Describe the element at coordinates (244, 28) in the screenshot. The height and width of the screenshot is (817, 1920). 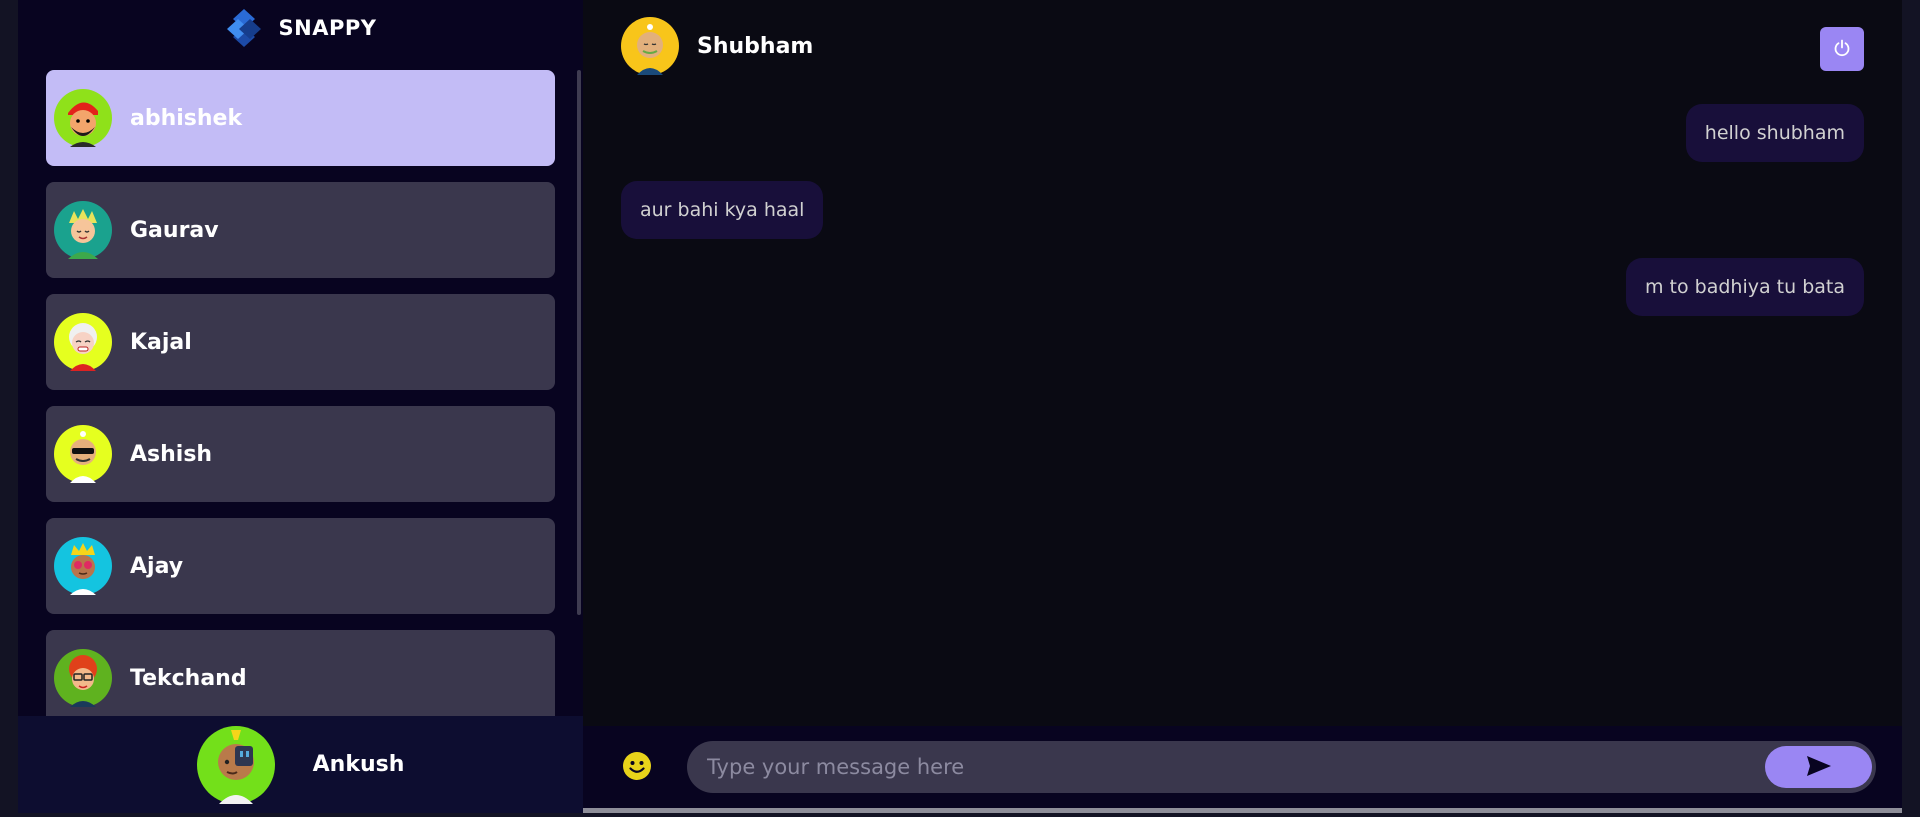
I see `snappy-logo-icon` at that location.